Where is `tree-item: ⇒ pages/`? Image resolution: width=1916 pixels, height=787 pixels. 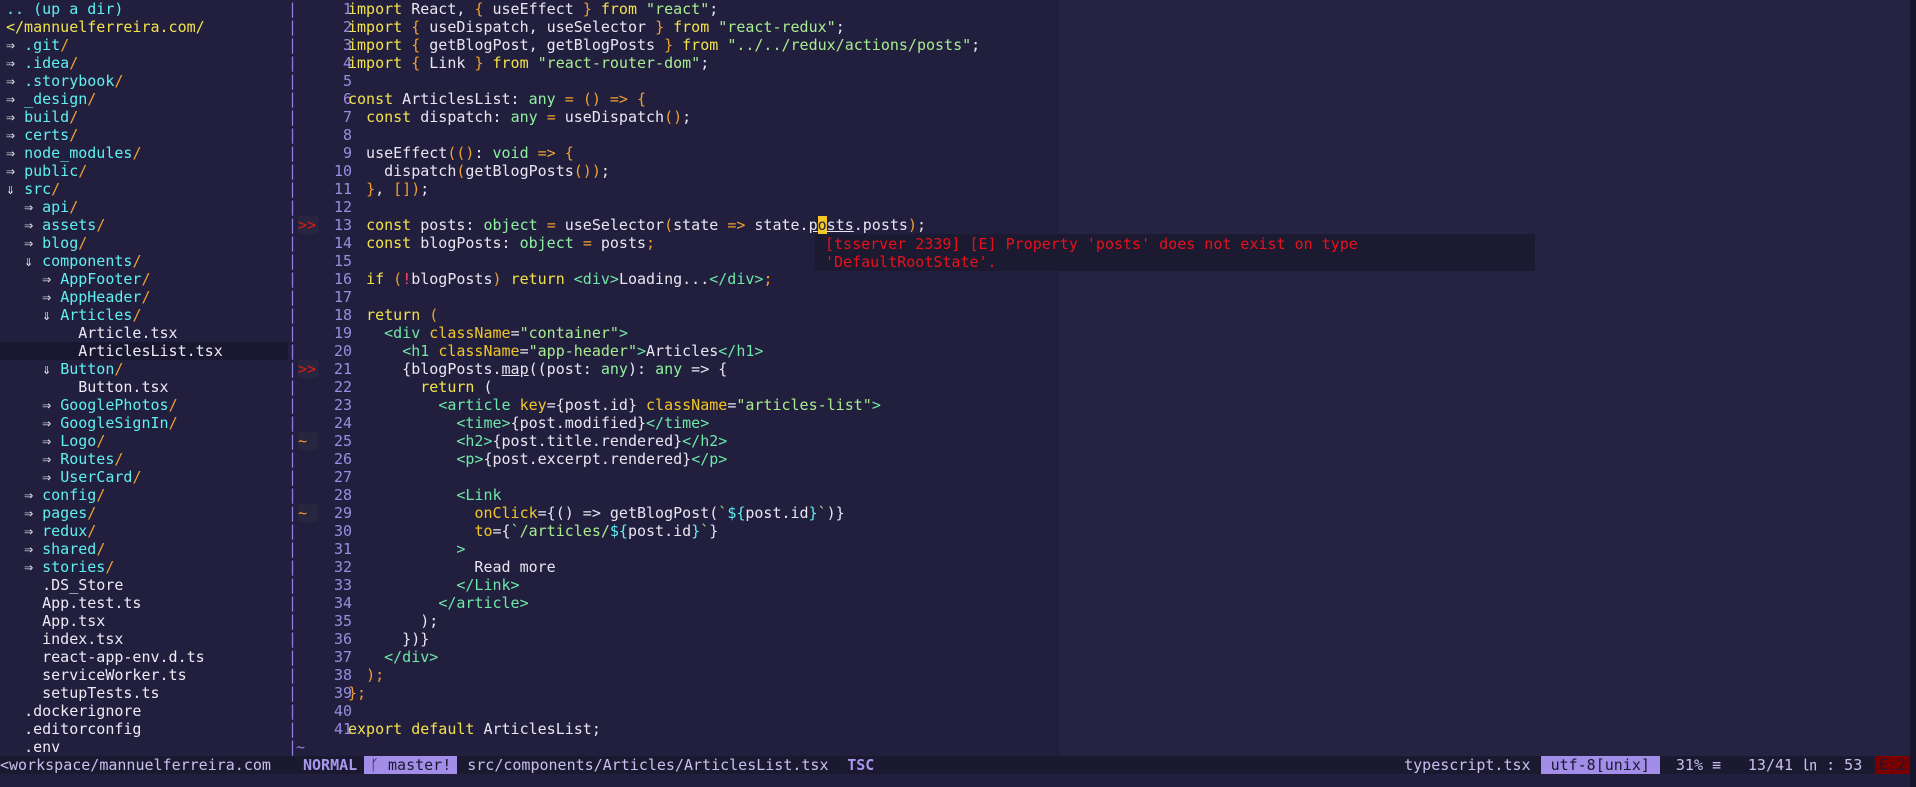 tree-item: ⇒ pages/ is located at coordinates (144, 513).